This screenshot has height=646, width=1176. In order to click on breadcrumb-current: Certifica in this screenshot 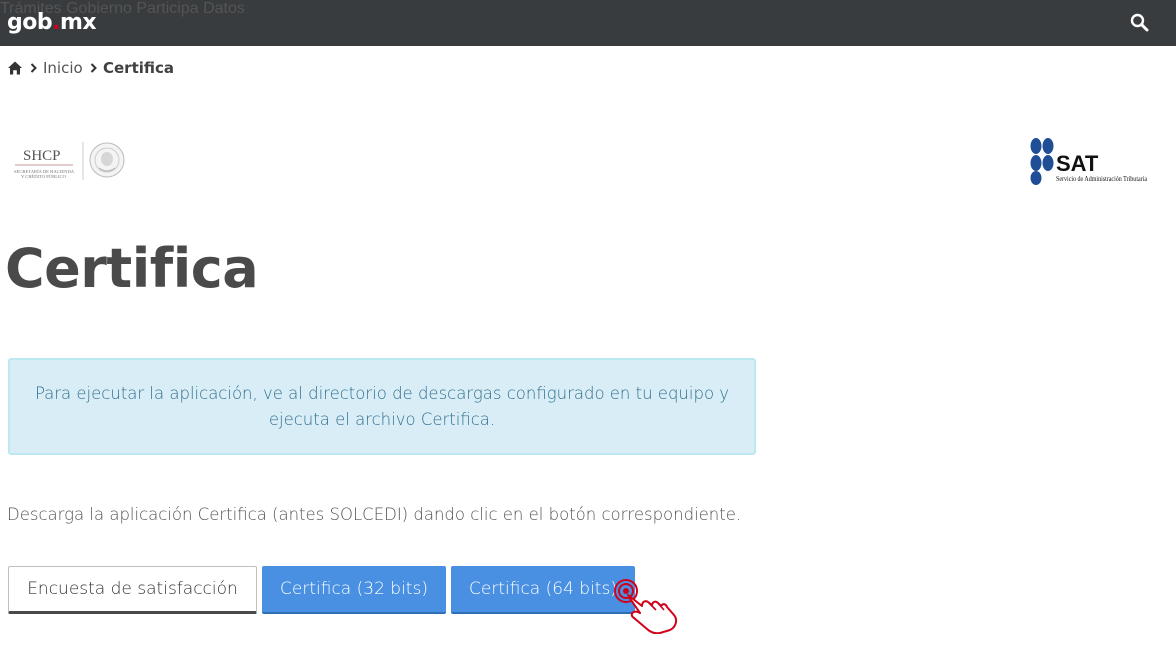, I will do `click(139, 68)`.